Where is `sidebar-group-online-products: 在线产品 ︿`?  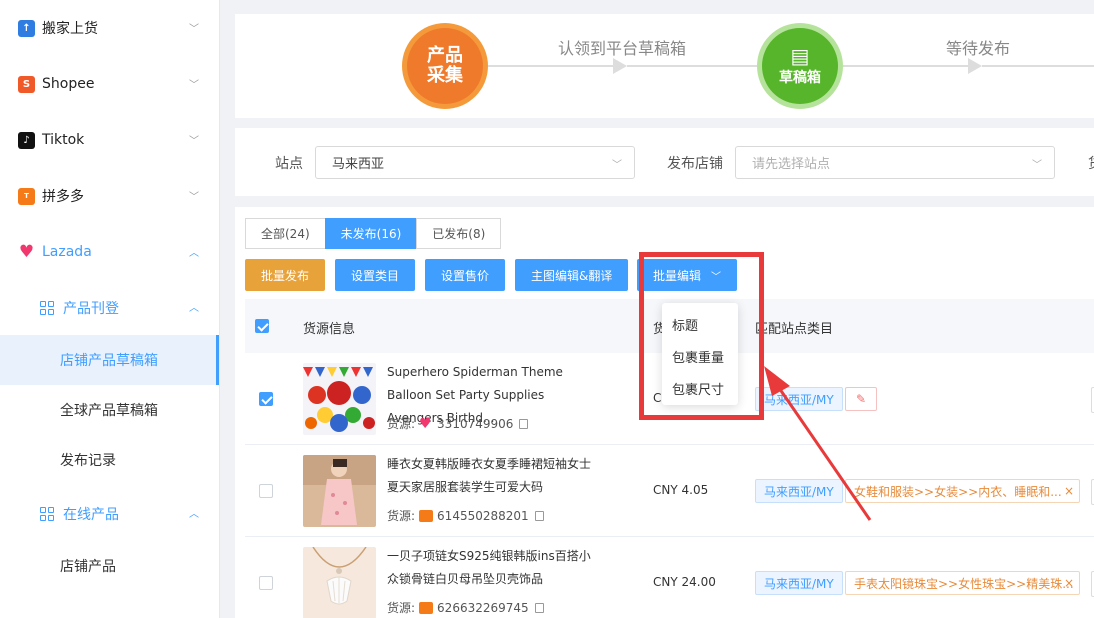 sidebar-group-online-products: 在线产品 ︿ is located at coordinates (109, 514).